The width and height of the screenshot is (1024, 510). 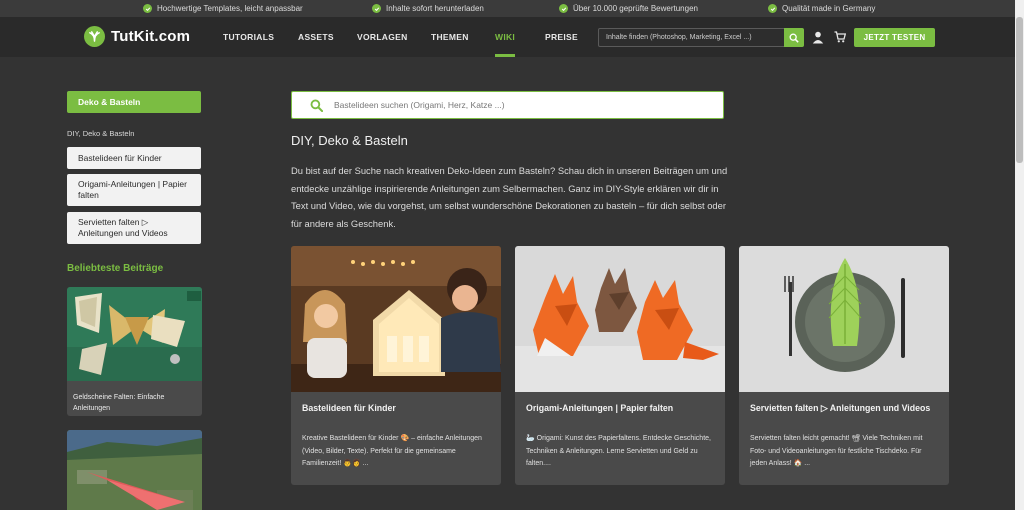 I want to click on sidebar-category-active: Deko & Basteln, so click(x=134, y=102).